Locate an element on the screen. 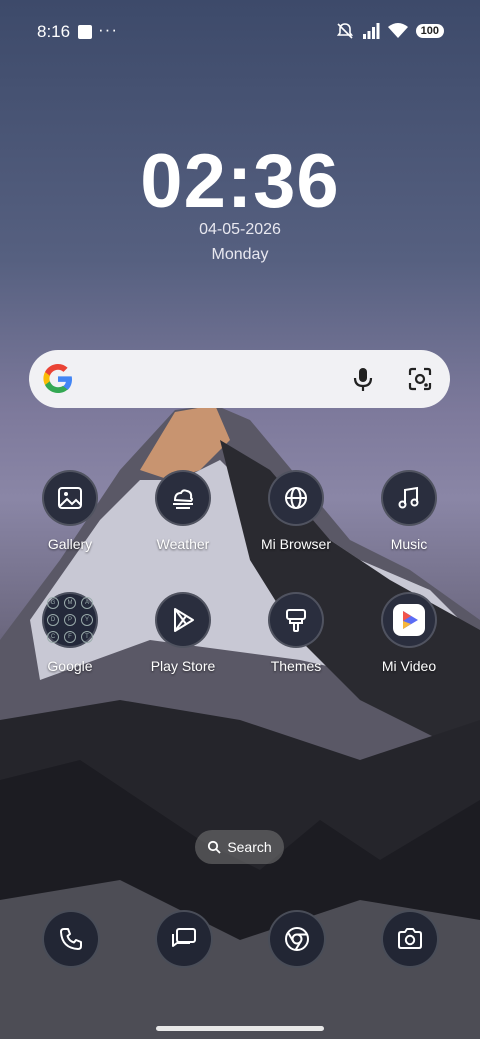 This screenshot has height=1039, width=480. home-gesture-bar is located at coordinates (240, 1028).